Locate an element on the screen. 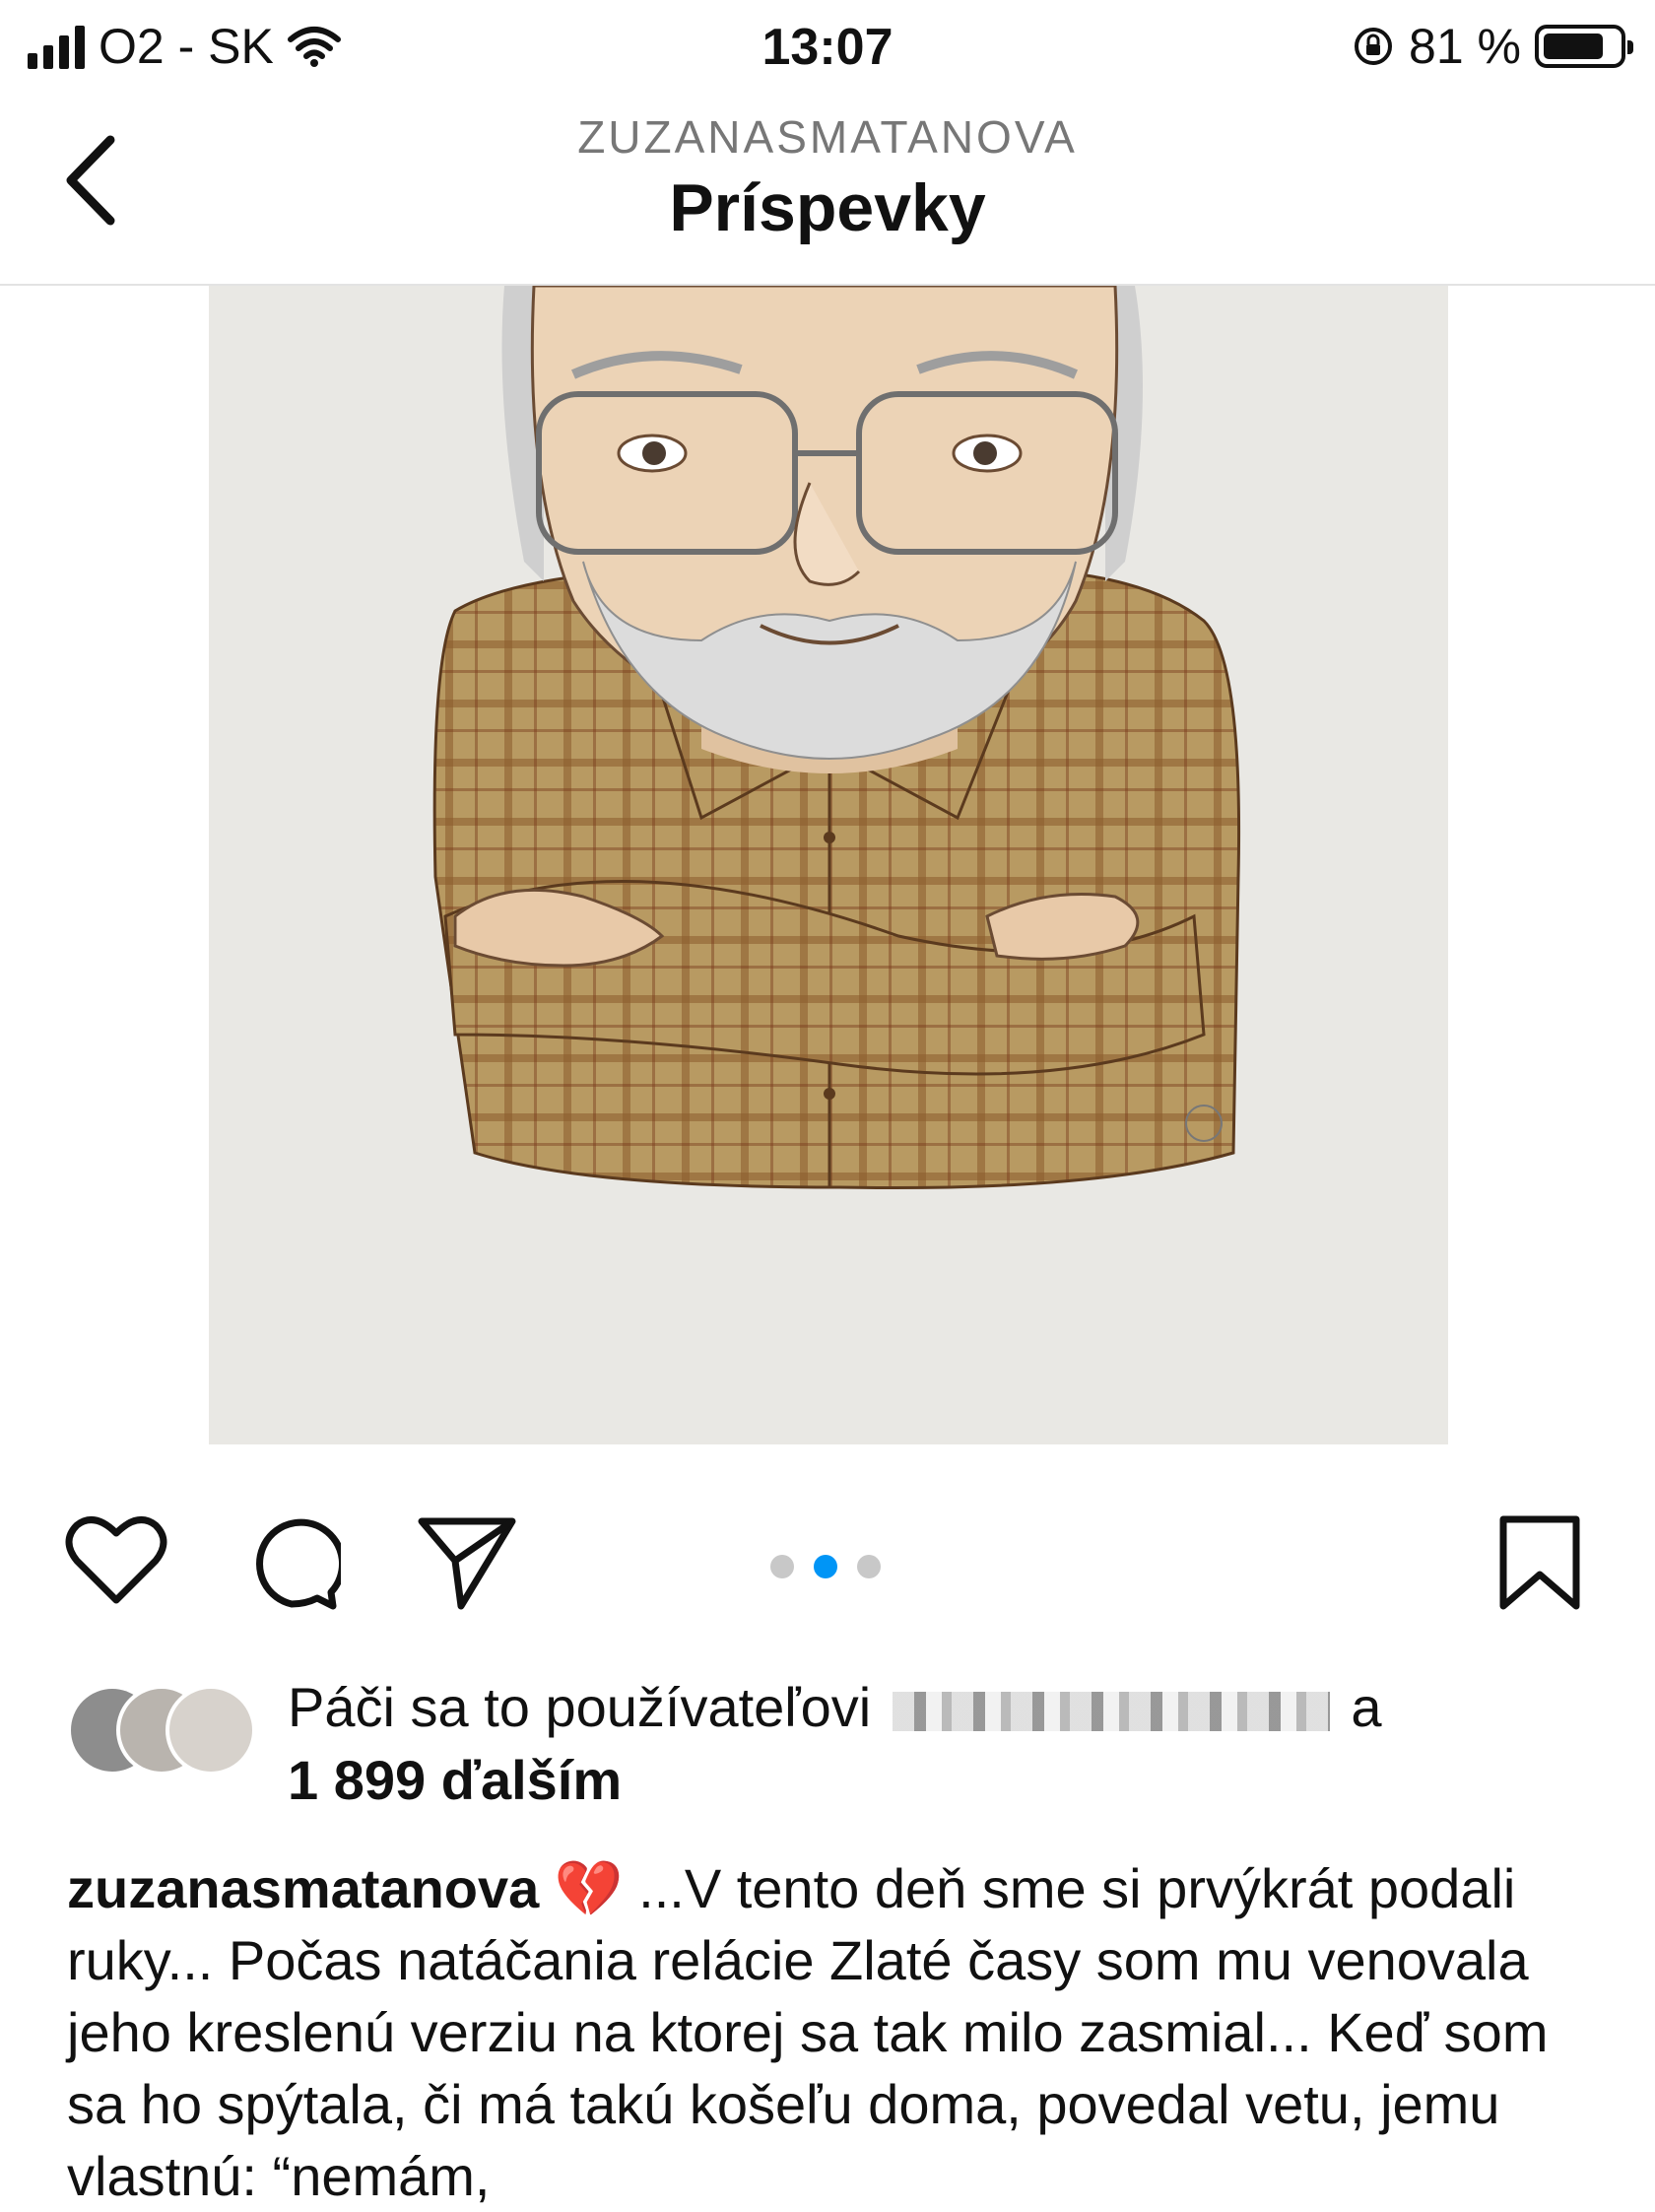 The width and height of the screenshot is (1655, 2212). carousel-indicator is located at coordinates (825, 1566).